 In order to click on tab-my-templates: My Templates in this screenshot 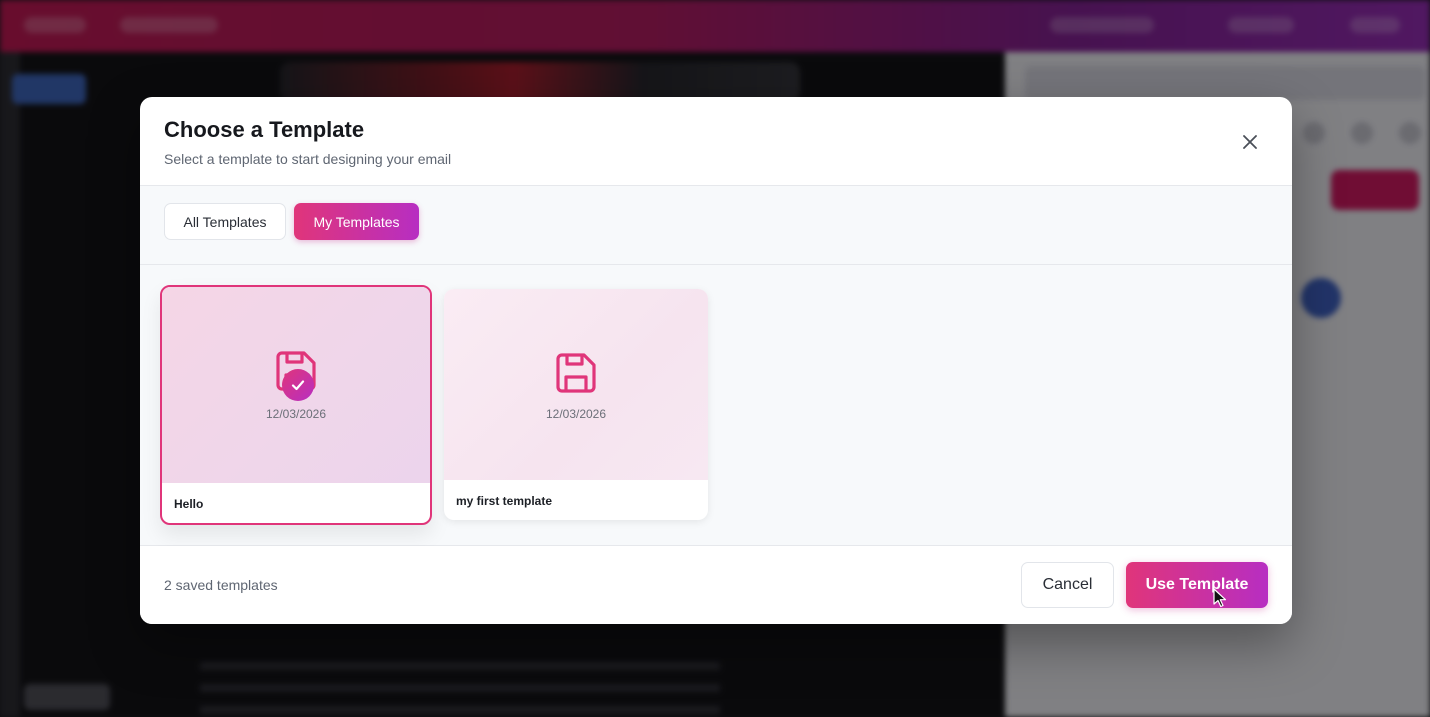, I will do `click(356, 221)`.